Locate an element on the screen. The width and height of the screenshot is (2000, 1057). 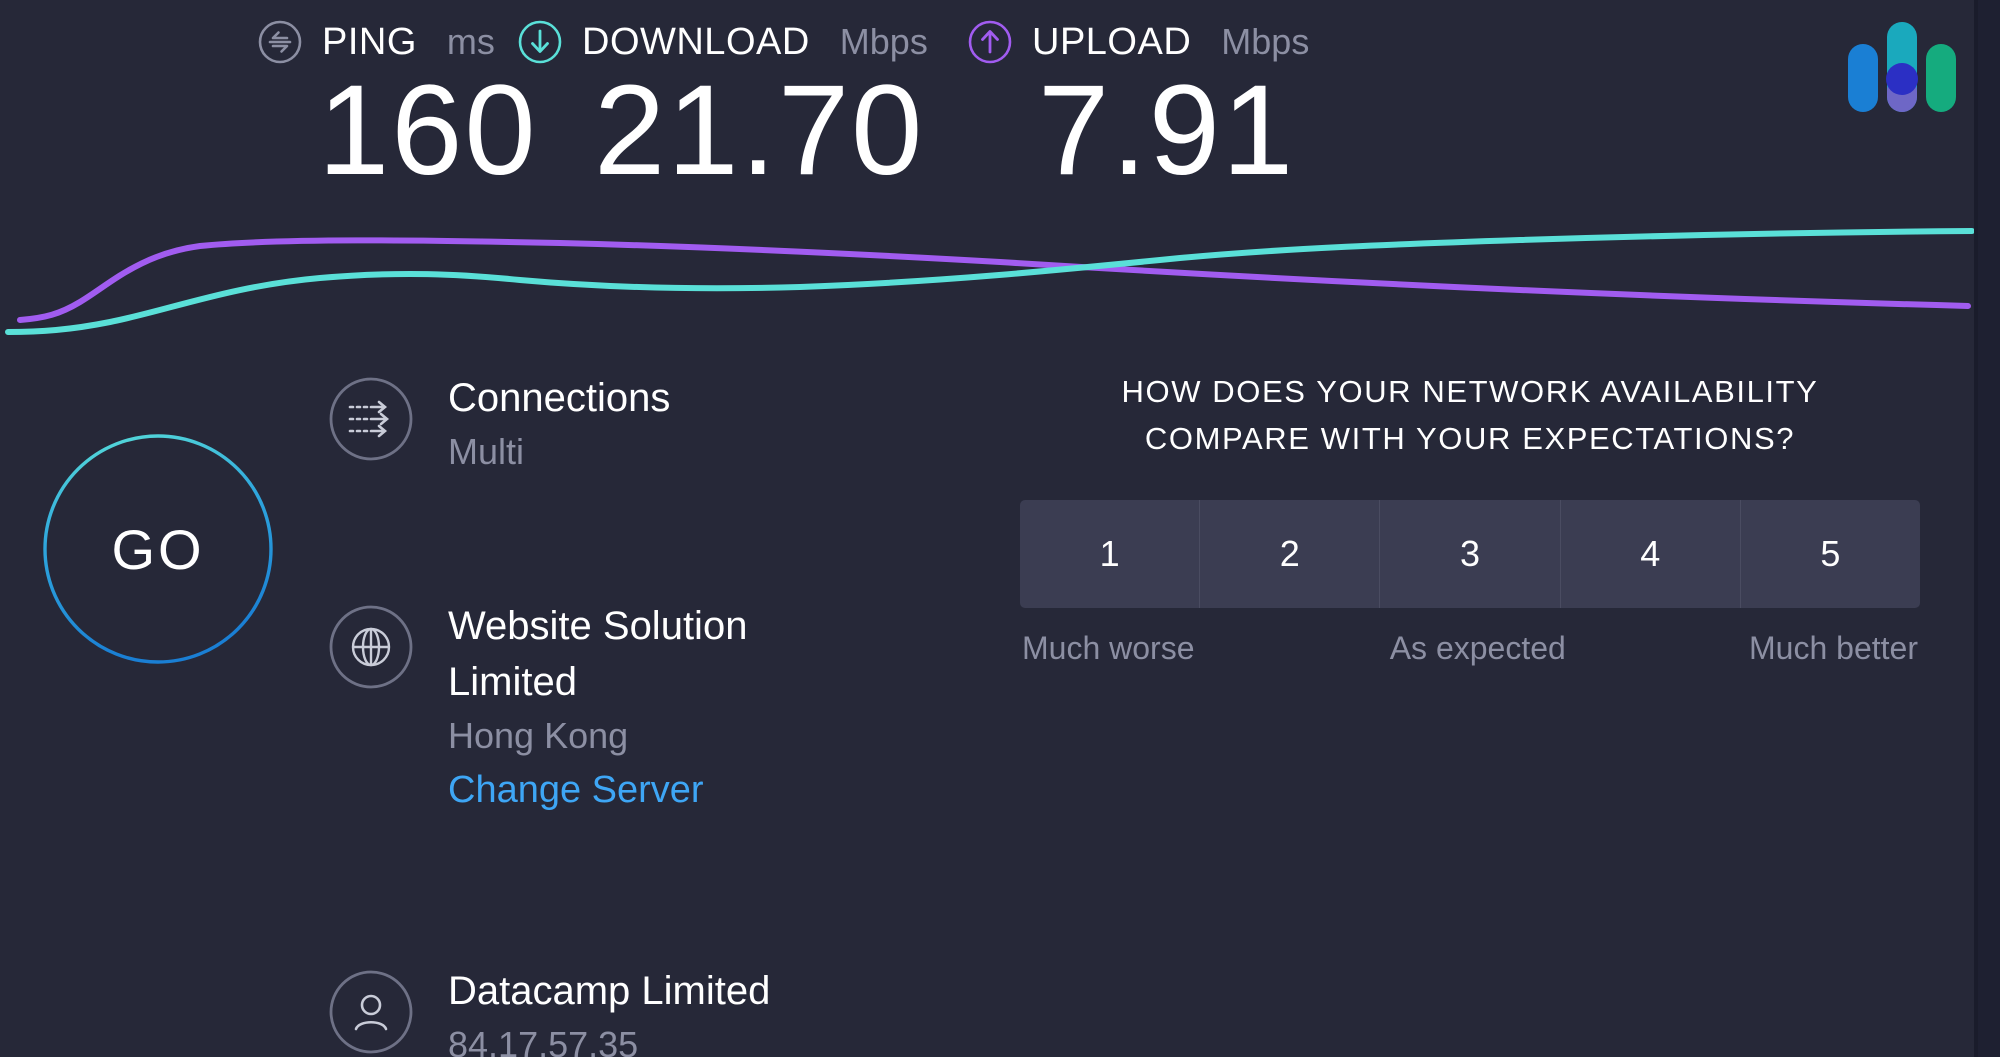
metric-ping: PING ms 160 is located at coordinates (398, 108).